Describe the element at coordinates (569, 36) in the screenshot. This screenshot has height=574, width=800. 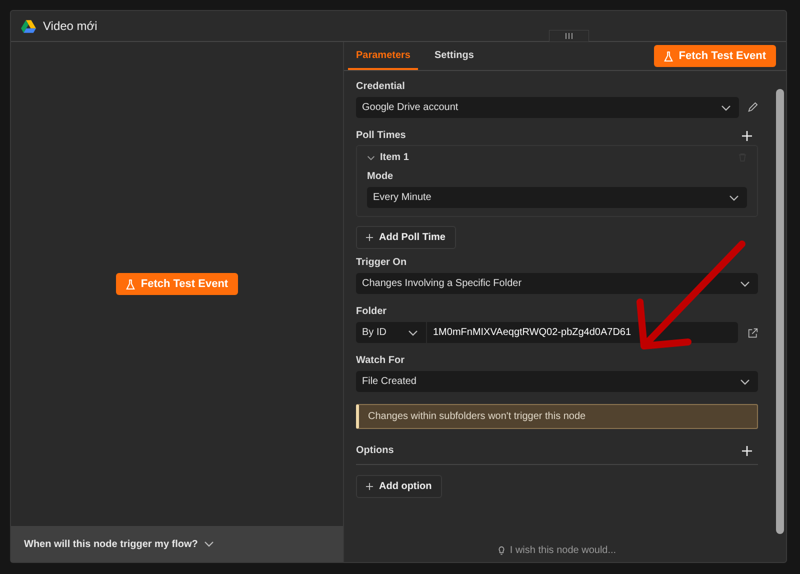
I see `drag-handle-icon` at that location.